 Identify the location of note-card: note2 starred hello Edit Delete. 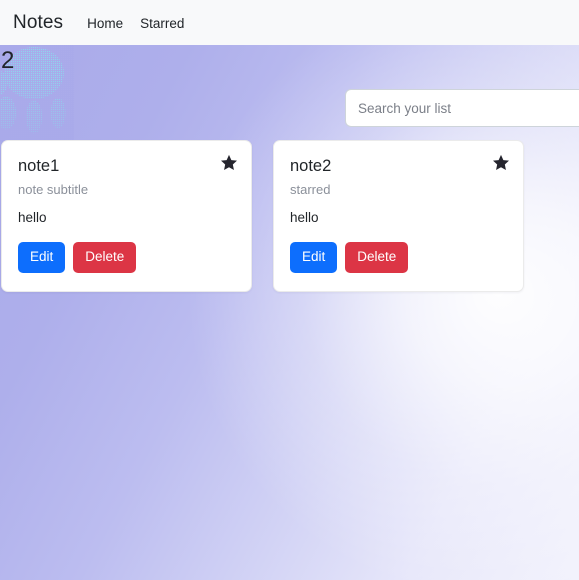
(398, 216).